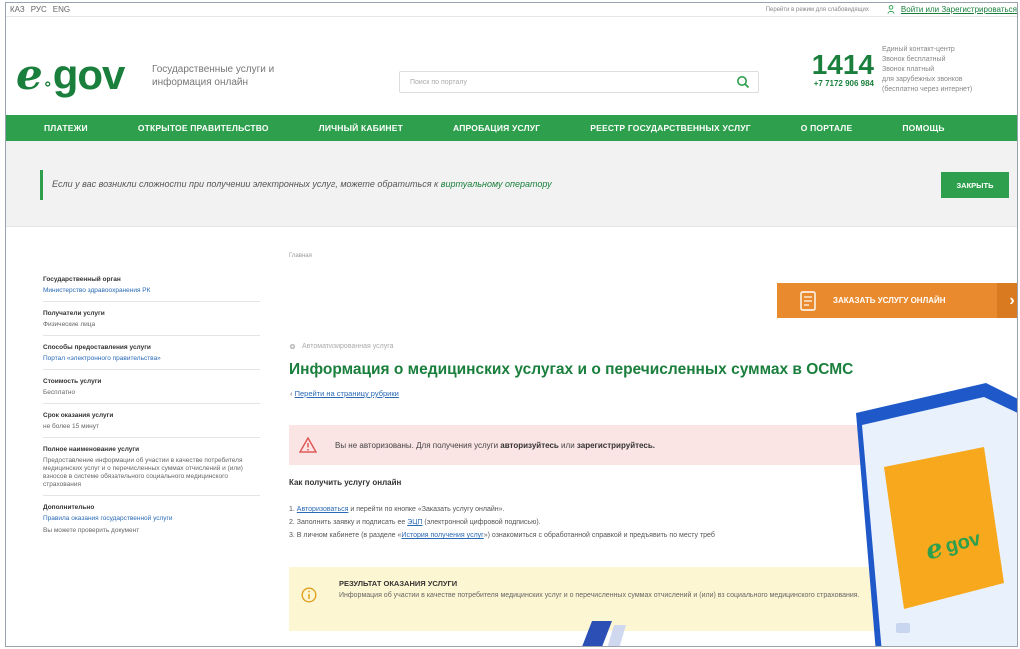 The width and height of the screenshot is (1020, 649). Describe the element at coordinates (442, 535) in the screenshot. I see `service-history-link: История получения услуг` at that location.